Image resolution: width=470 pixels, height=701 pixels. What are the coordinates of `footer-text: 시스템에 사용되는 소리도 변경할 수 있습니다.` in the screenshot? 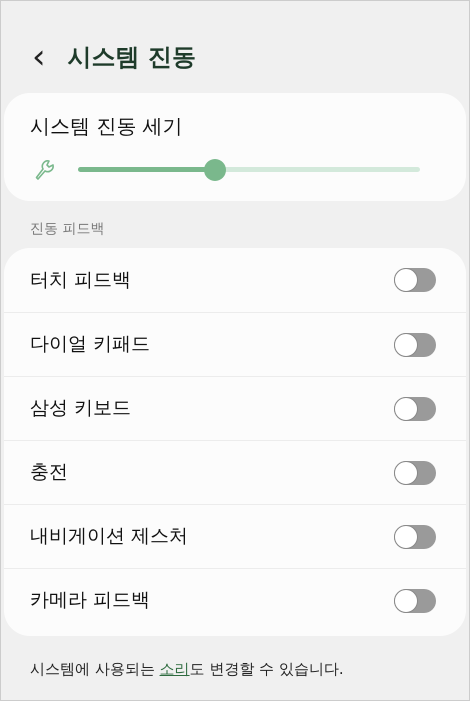 It's located at (187, 669).